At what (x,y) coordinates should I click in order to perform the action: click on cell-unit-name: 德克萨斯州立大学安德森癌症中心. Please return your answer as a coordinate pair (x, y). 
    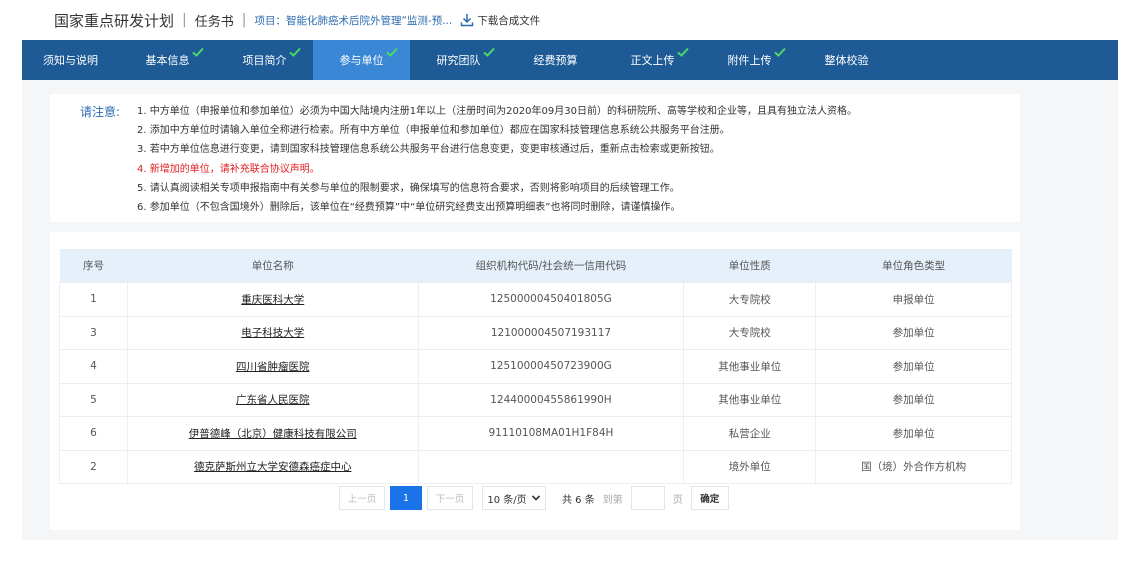
    Looking at the image, I should click on (273, 467).